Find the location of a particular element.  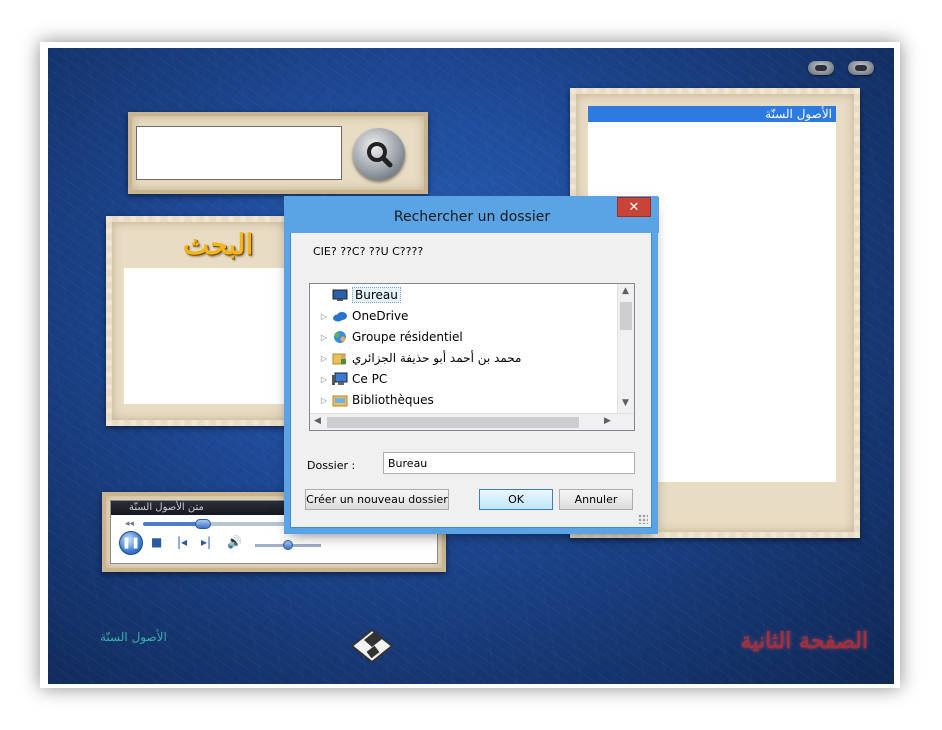

tree-item-label: Bureau is located at coordinates (376, 295).